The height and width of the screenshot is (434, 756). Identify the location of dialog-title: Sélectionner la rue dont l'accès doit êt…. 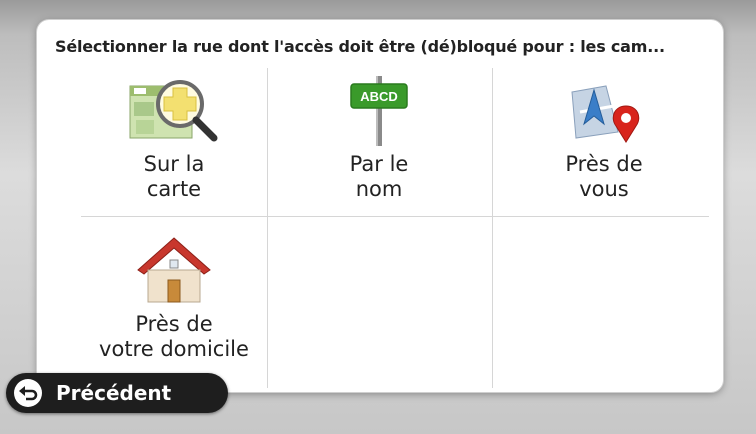
(360, 46).